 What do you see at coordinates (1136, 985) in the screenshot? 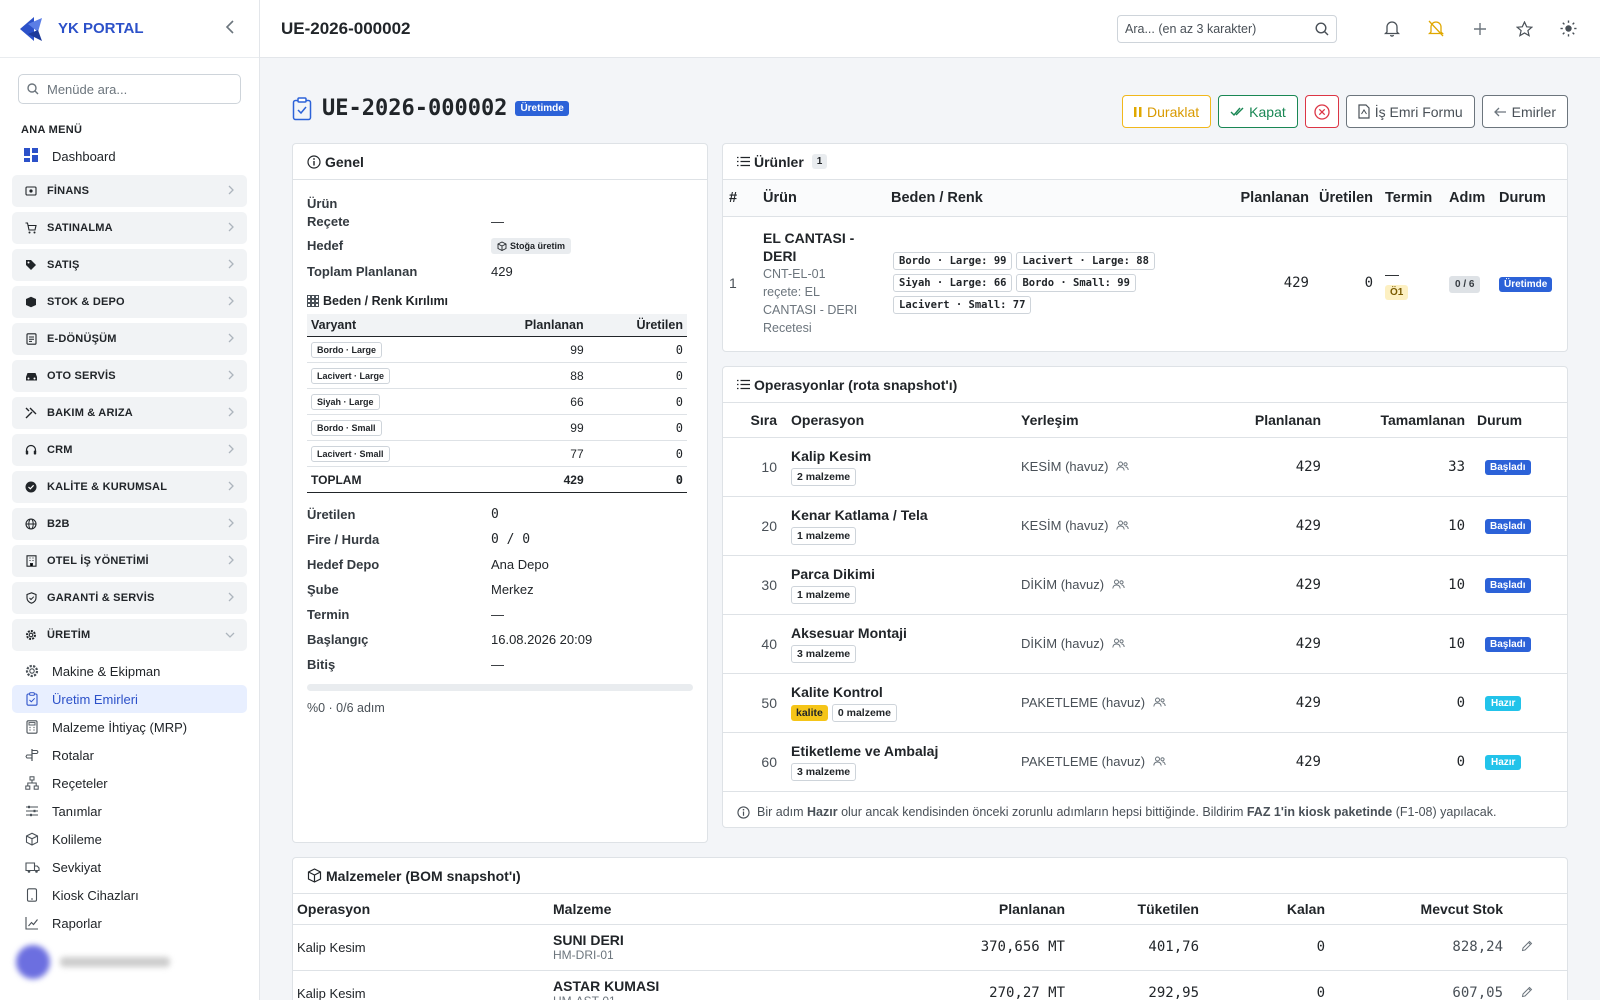
I see `material-consumed: 292,95` at bounding box center [1136, 985].